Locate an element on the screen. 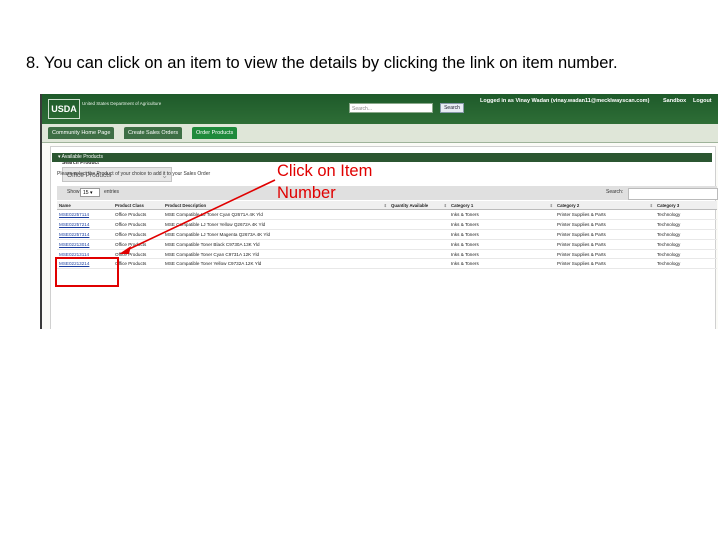 The image size is (720, 540). entries-label: entries is located at coordinates (112, 192).